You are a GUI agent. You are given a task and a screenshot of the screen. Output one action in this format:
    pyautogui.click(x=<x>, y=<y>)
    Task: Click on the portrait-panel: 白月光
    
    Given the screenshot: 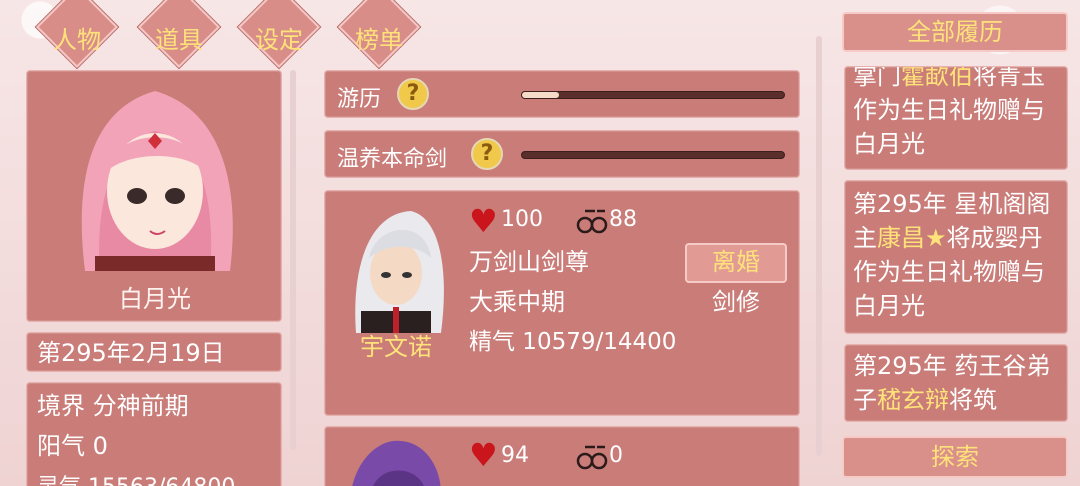 What is the action you would take?
    pyautogui.click(x=154, y=196)
    